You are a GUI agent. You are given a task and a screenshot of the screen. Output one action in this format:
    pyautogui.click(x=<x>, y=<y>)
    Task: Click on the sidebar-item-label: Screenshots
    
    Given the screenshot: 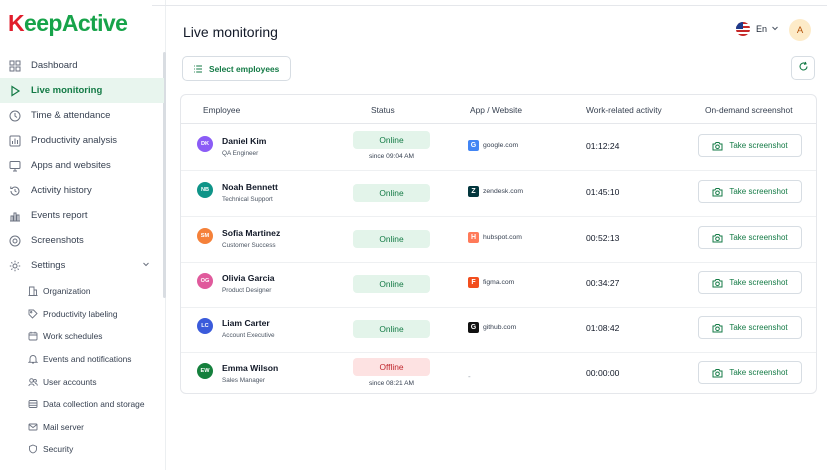 What is the action you would take?
    pyautogui.click(x=57, y=240)
    